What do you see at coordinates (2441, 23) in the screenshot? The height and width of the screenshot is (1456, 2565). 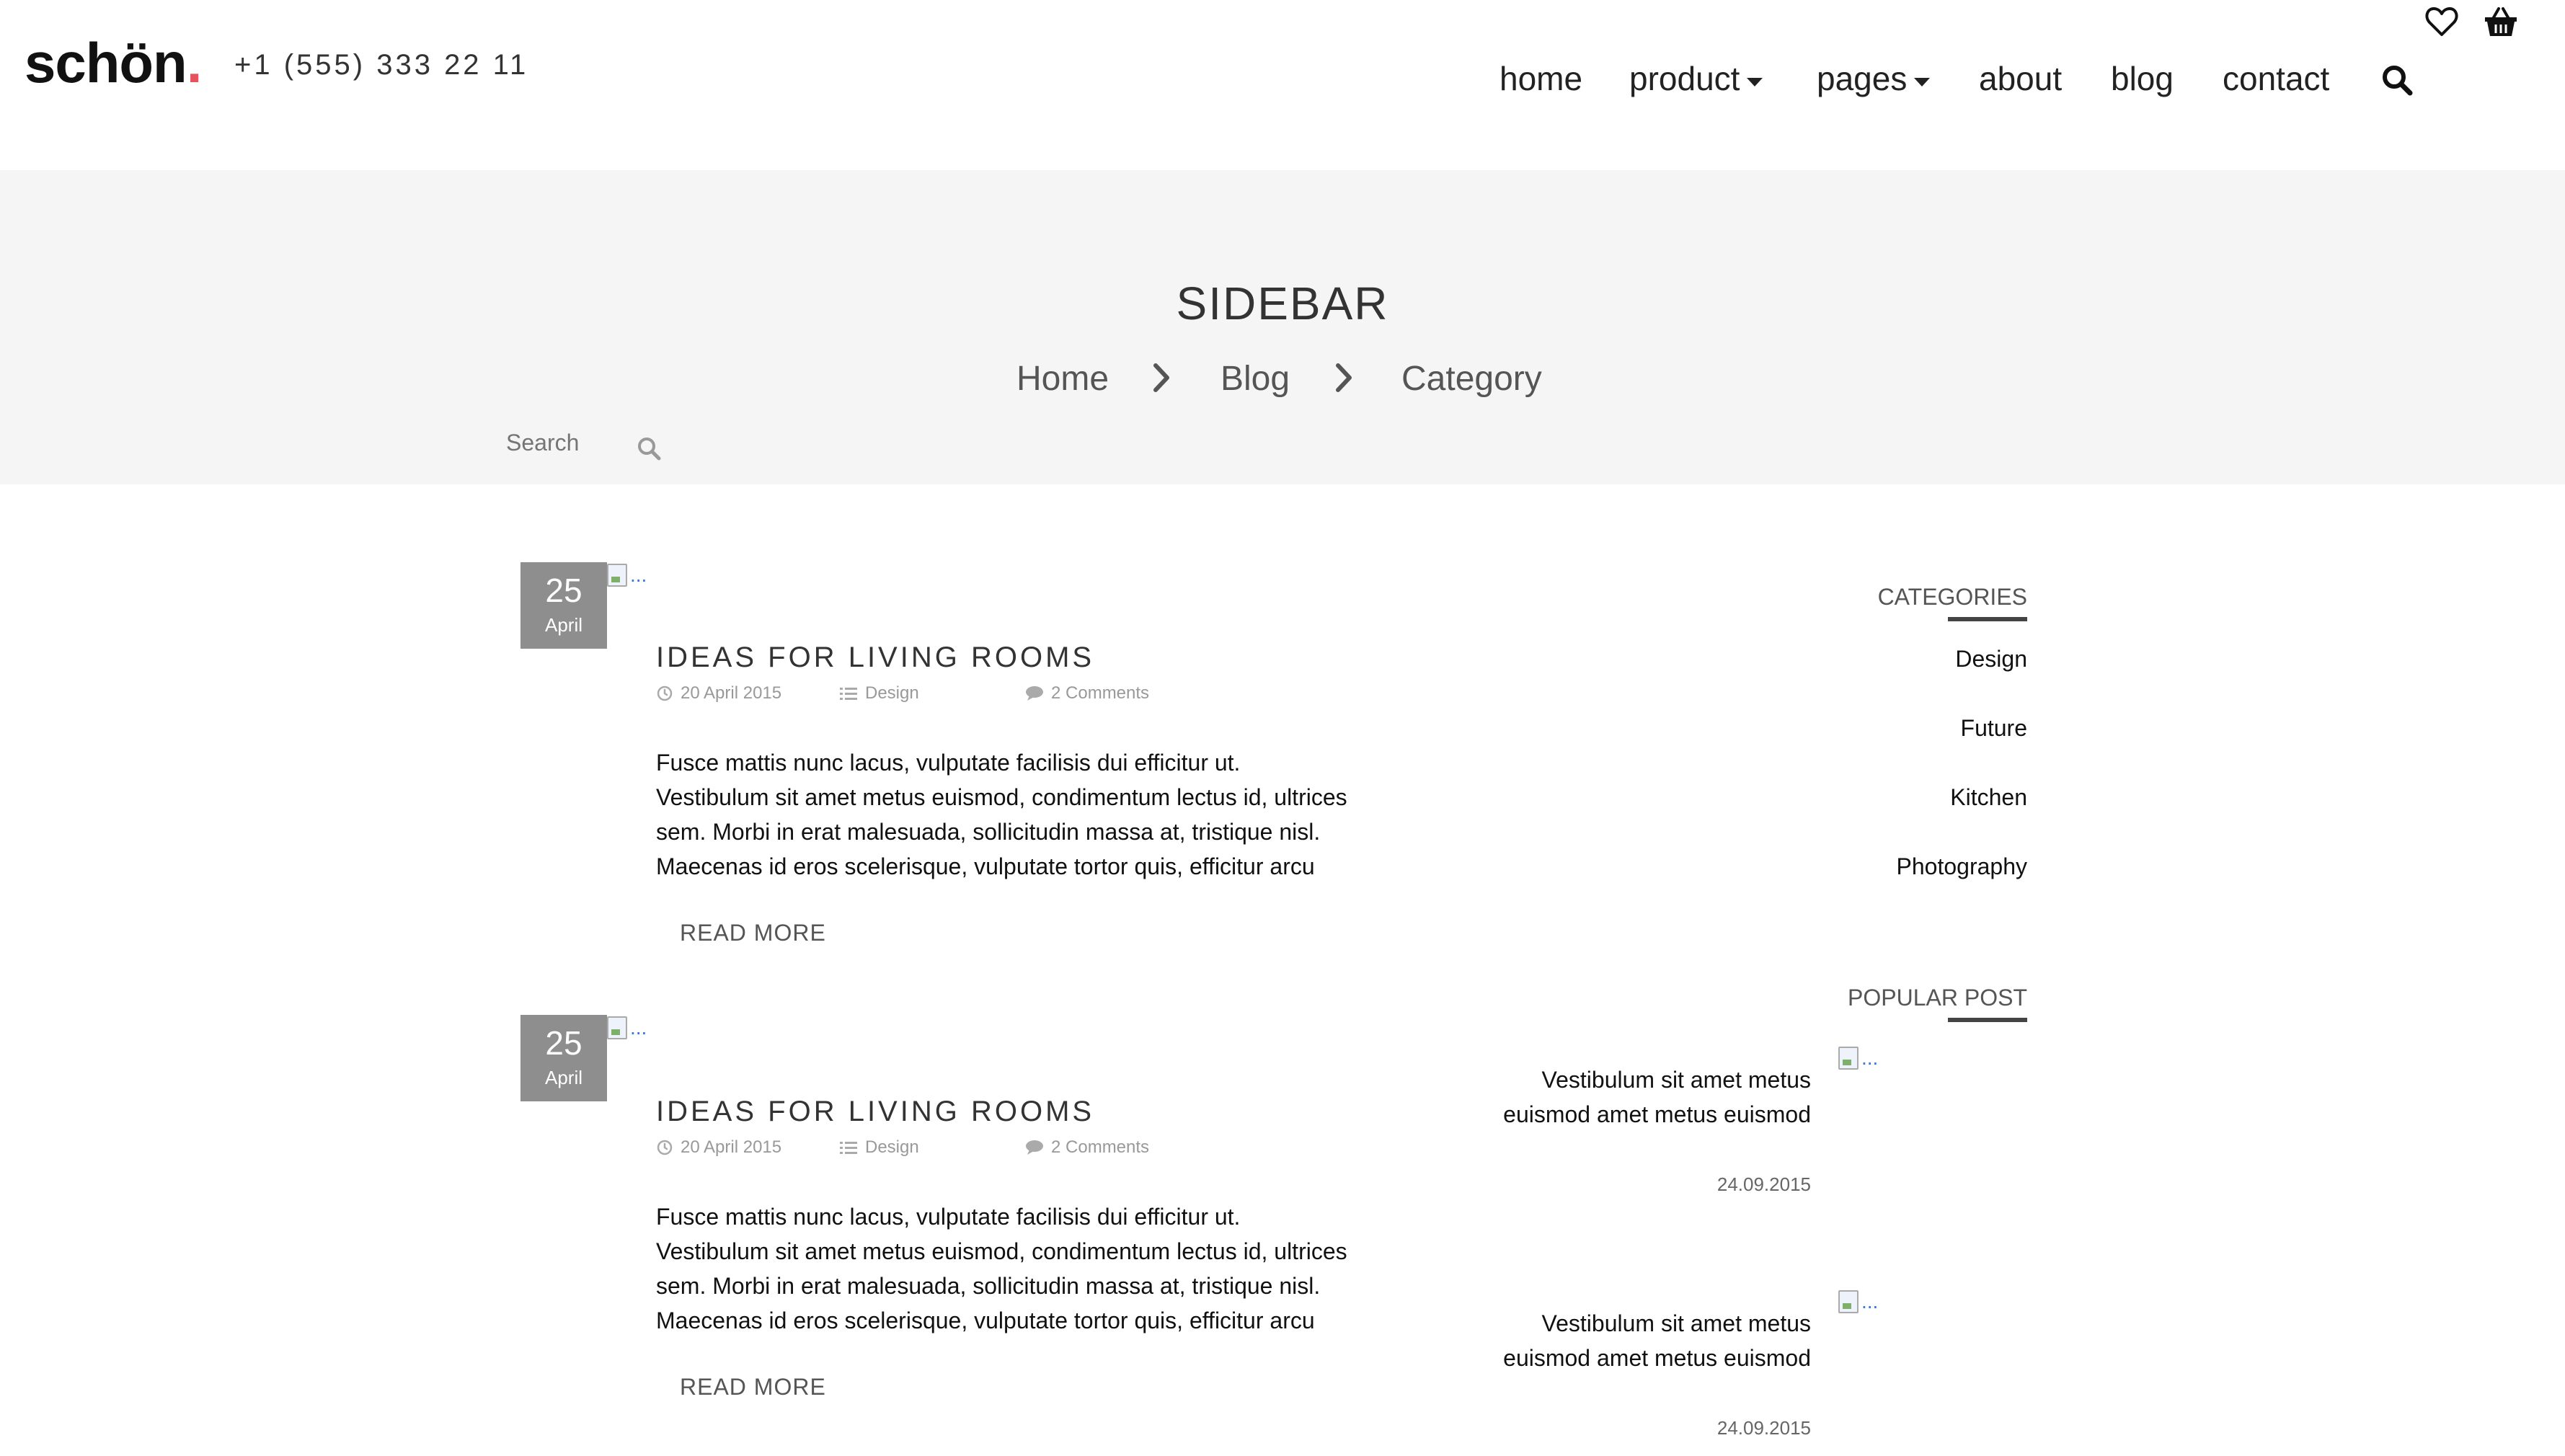 I see `heart-icon` at bounding box center [2441, 23].